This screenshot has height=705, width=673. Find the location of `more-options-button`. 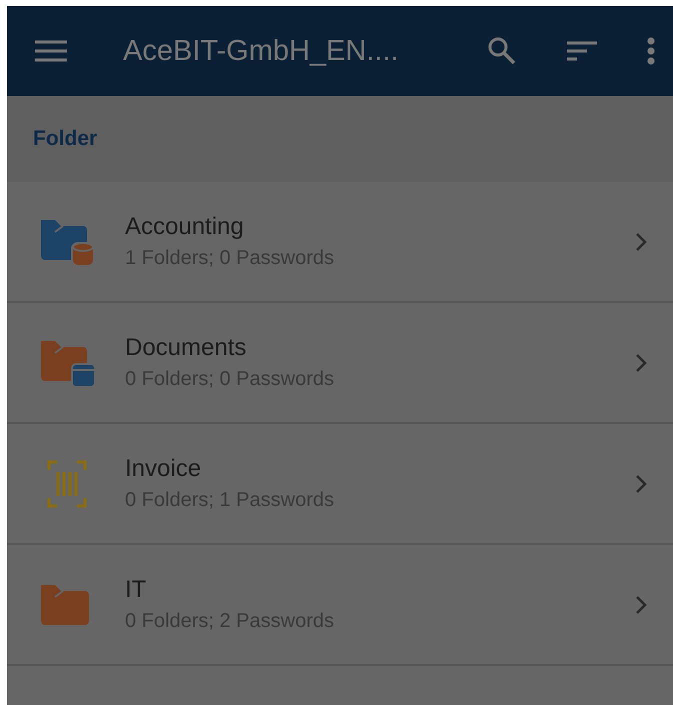

more-options-button is located at coordinates (651, 51).